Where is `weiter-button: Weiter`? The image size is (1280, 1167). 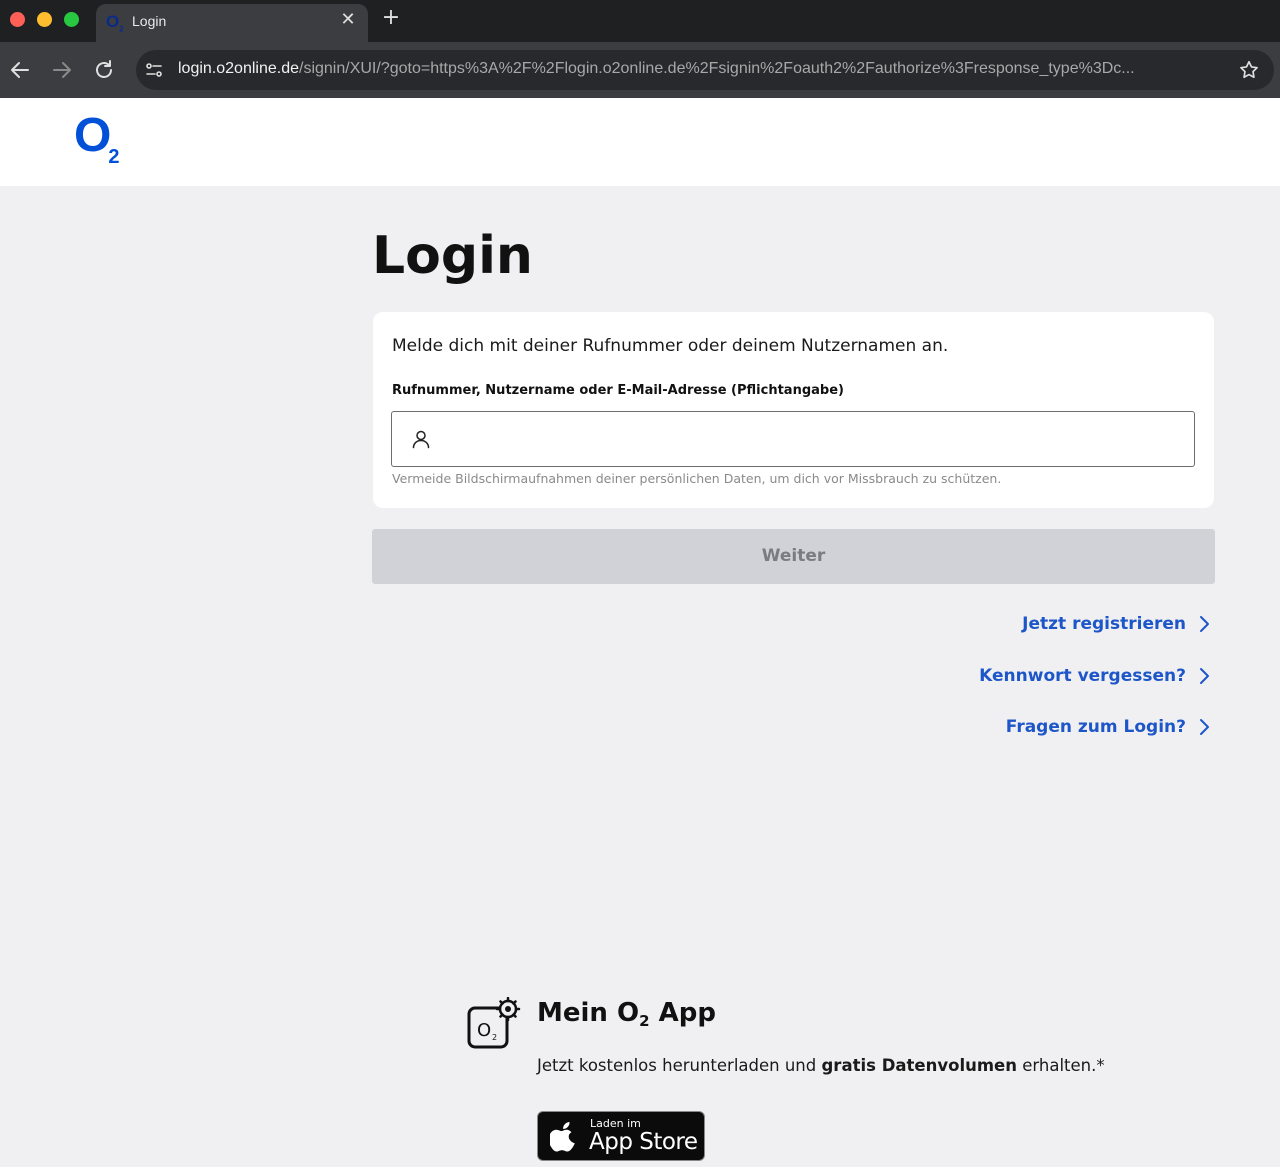 weiter-button: Weiter is located at coordinates (793, 556).